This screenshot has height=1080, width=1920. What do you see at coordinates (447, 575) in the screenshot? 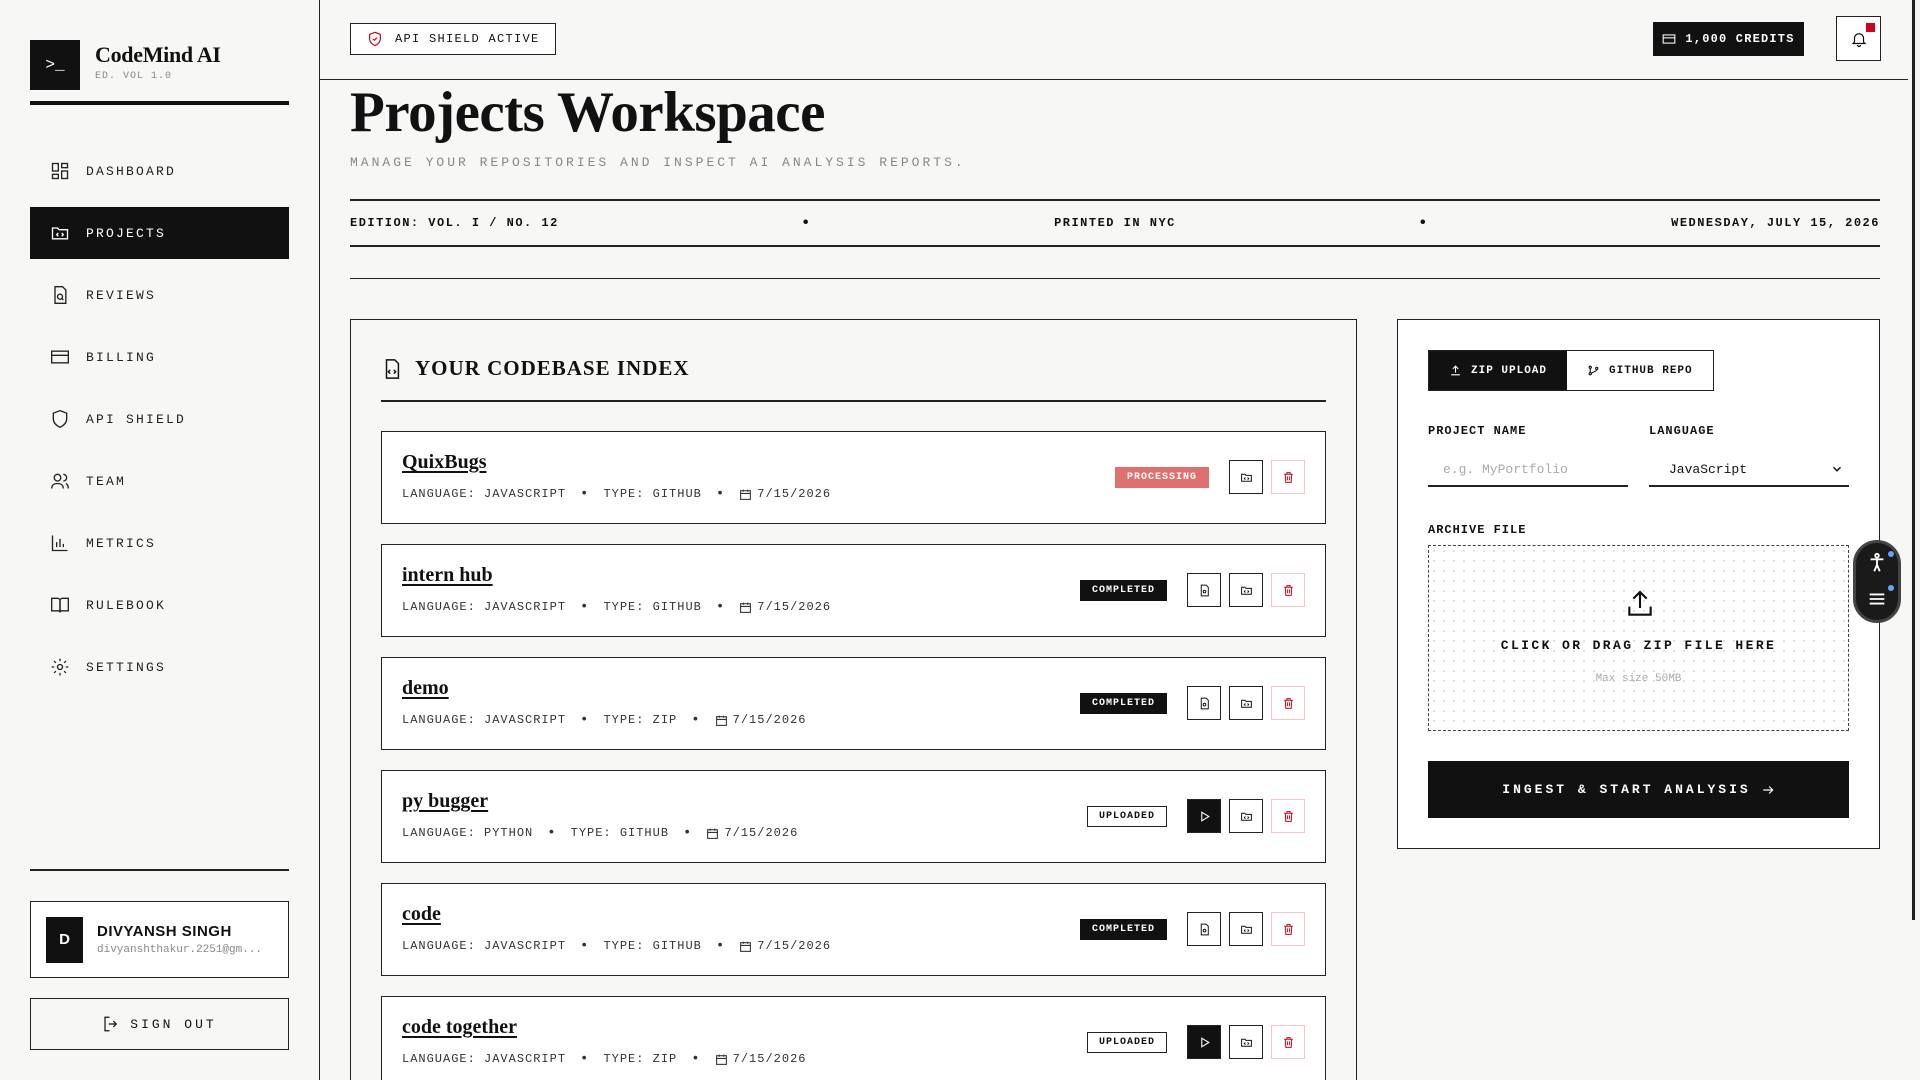
I see `project-name-link: intern hub` at bounding box center [447, 575].